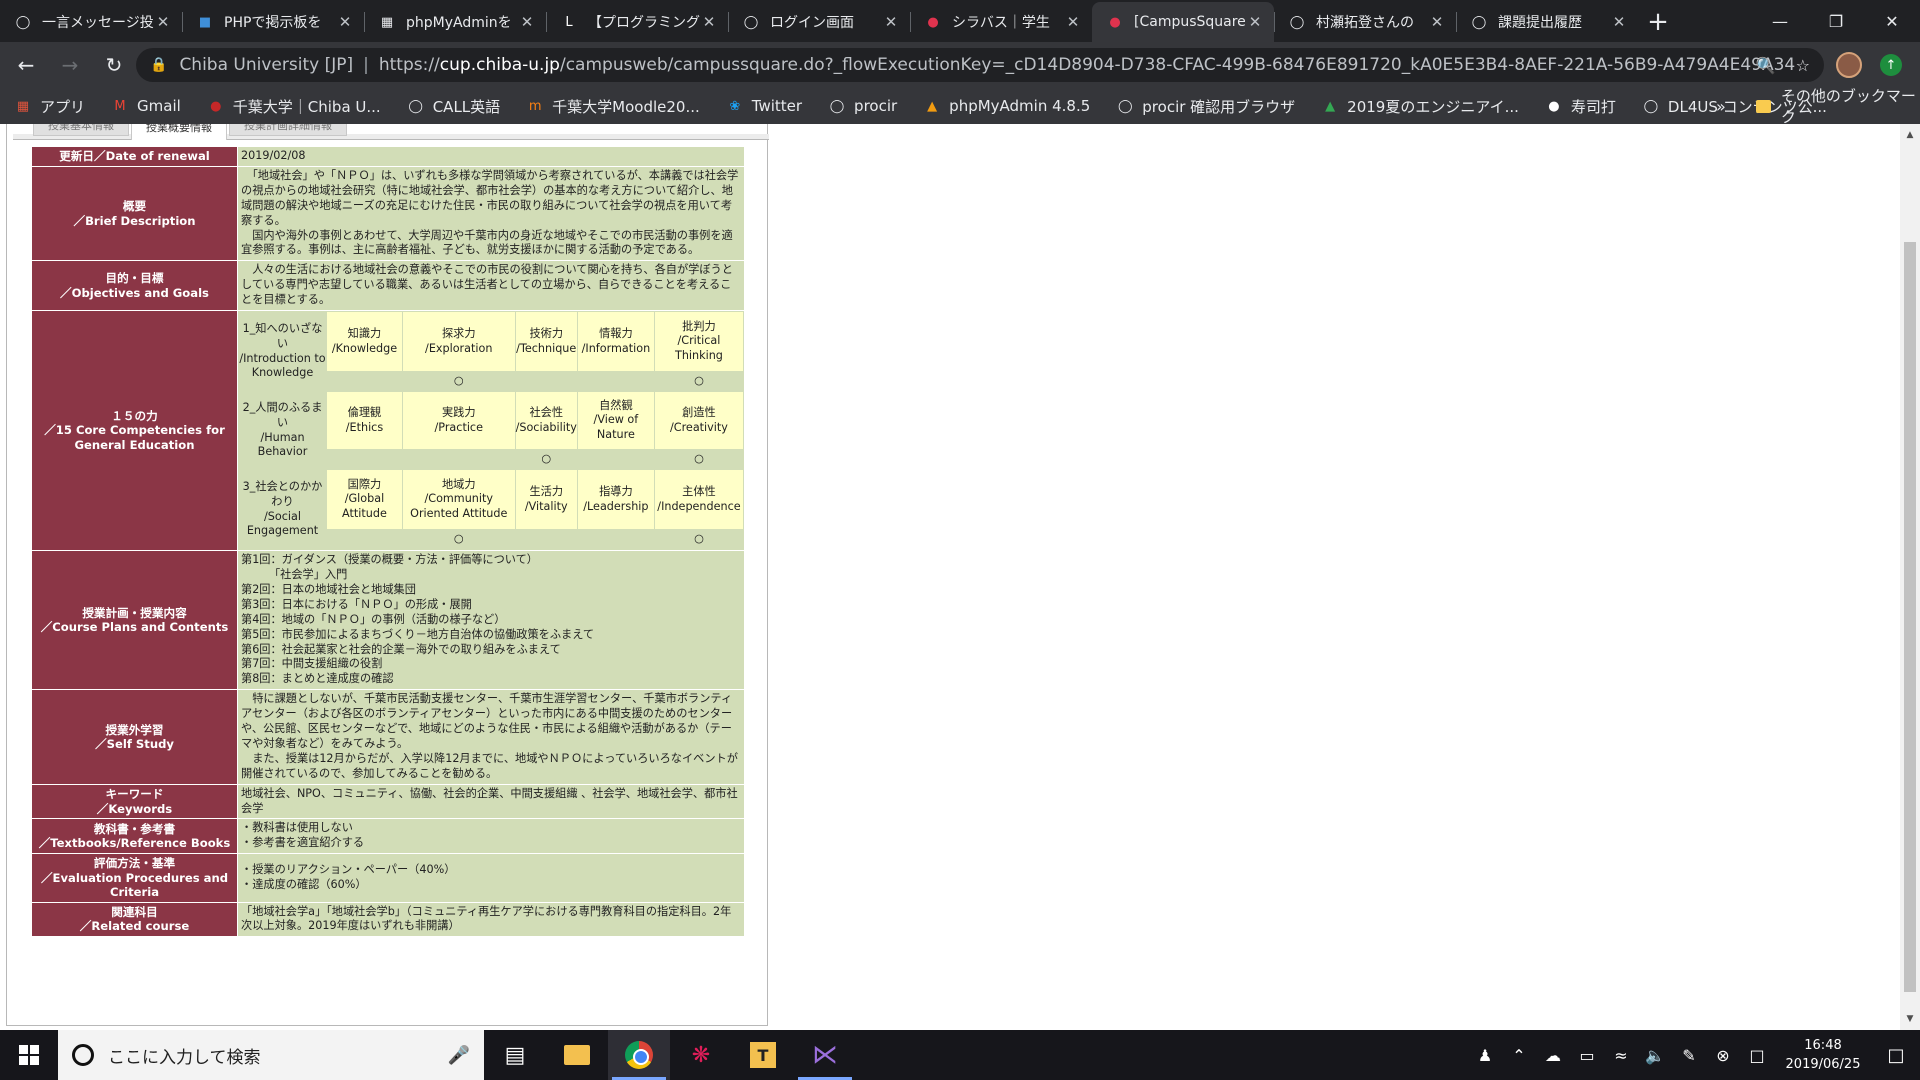  I want to click on bookmark-item: ▦ アプリ, so click(49, 106).